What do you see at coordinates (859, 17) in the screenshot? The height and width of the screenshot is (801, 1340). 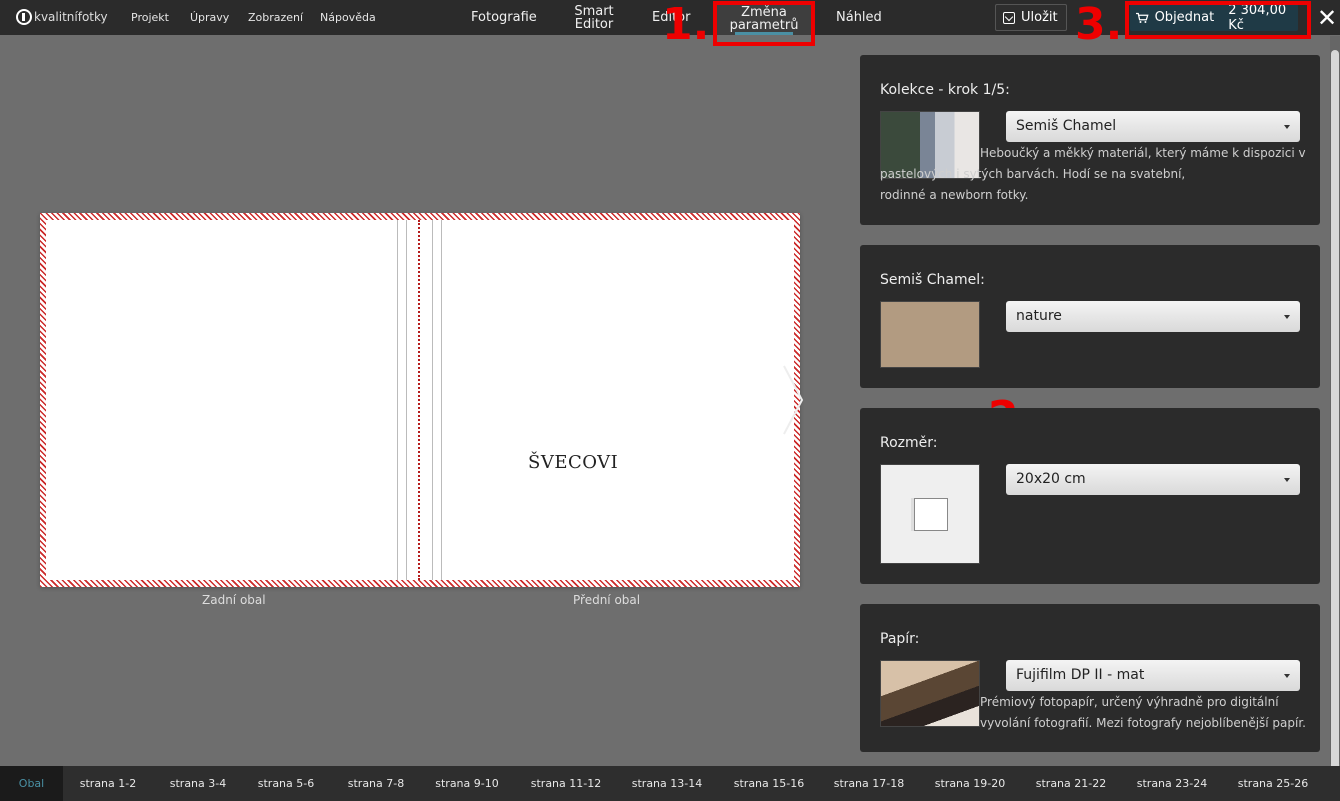 I see `tab-preview: Náhled` at bounding box center [859, 17].